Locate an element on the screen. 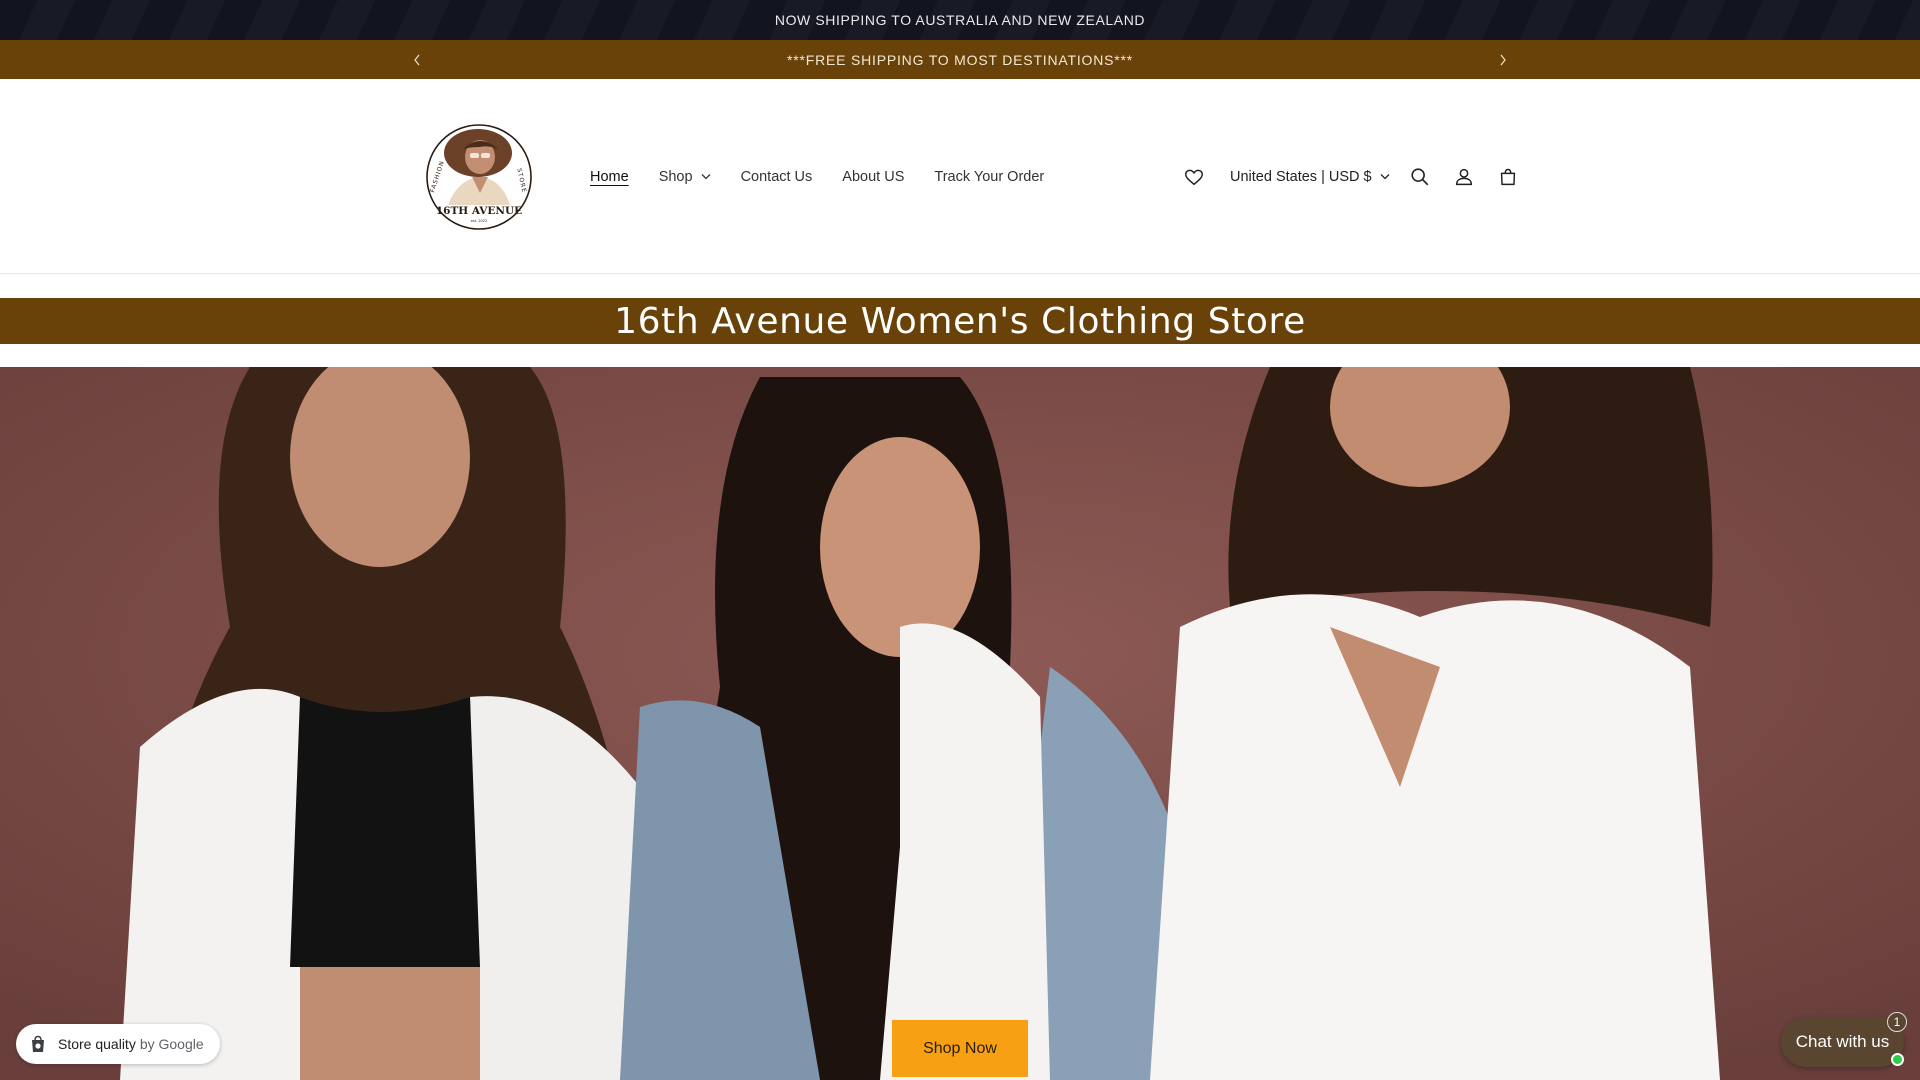 The height and width of the screenshot is (1080, 1920). store-title: 16th Avenue Women's Clothing Store is located at coordinates (960, 321).